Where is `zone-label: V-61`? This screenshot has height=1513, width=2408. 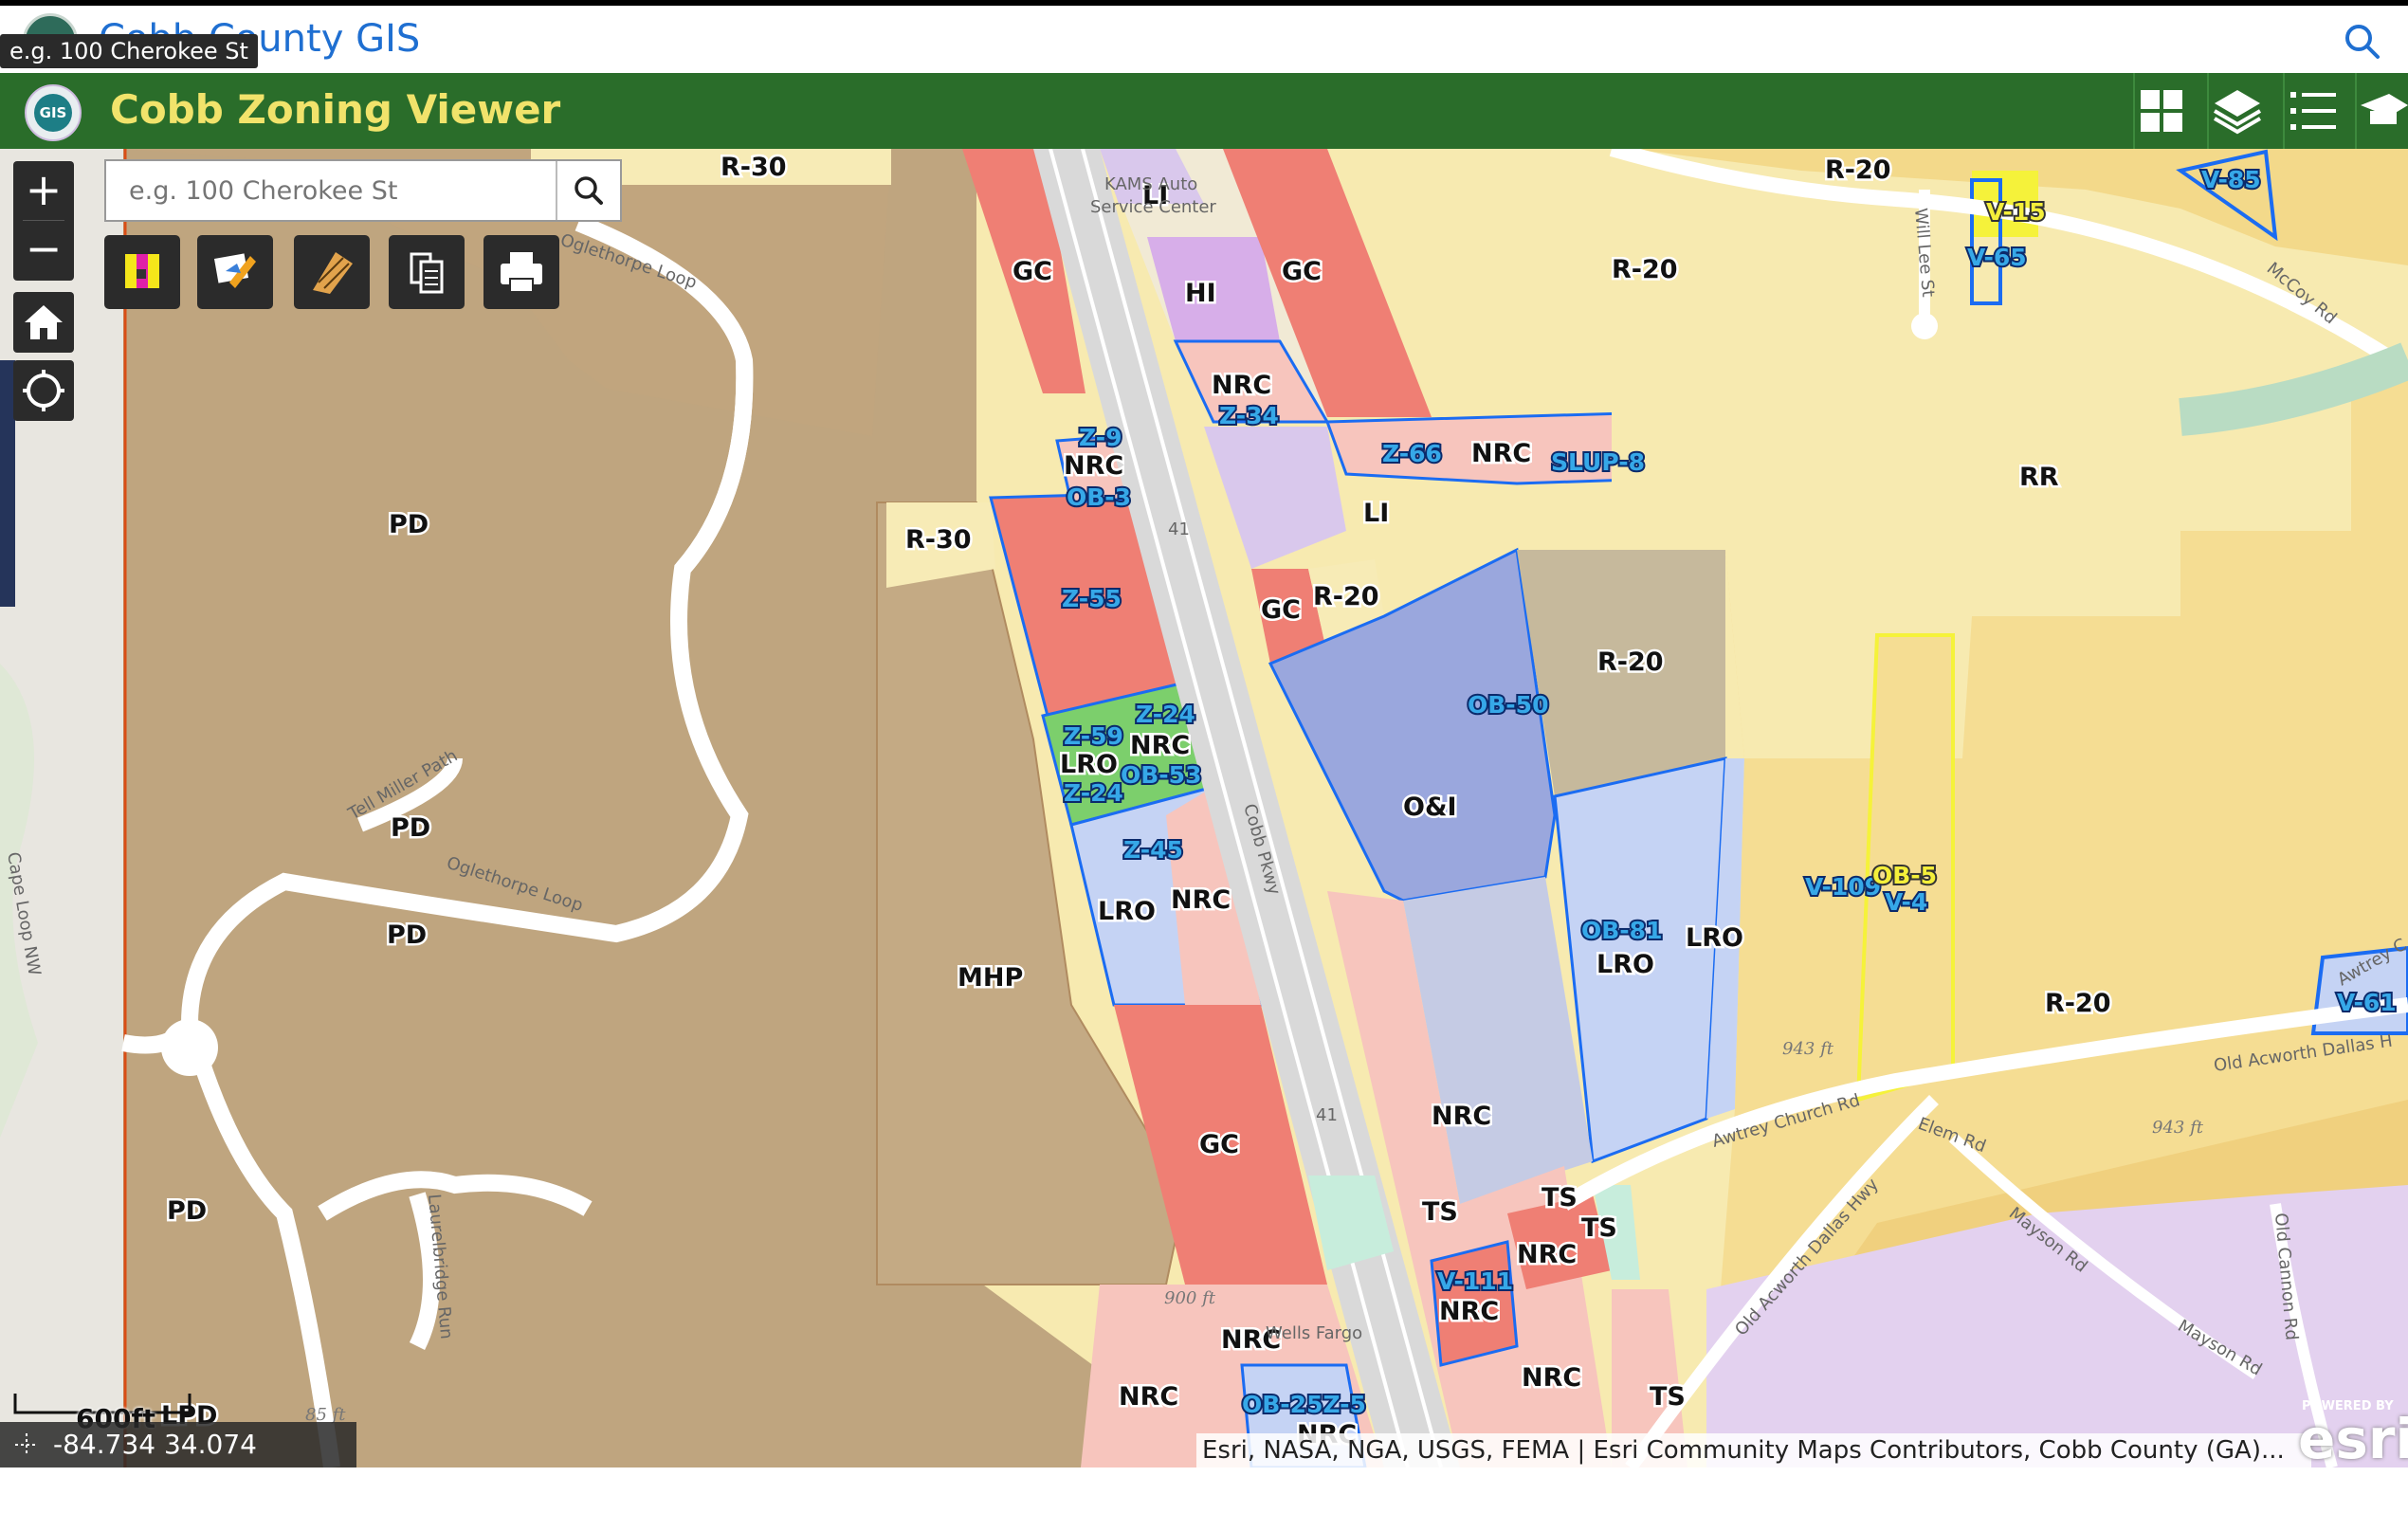
zone-label: V-61 is located at coordinates (2367, 1002).